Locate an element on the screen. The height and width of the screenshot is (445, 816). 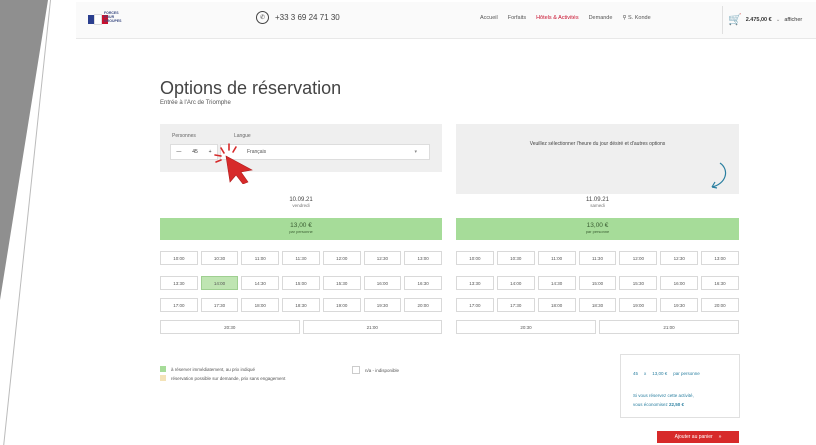
chevron-down-icon: ▾ is located at coordinates (415, 152).